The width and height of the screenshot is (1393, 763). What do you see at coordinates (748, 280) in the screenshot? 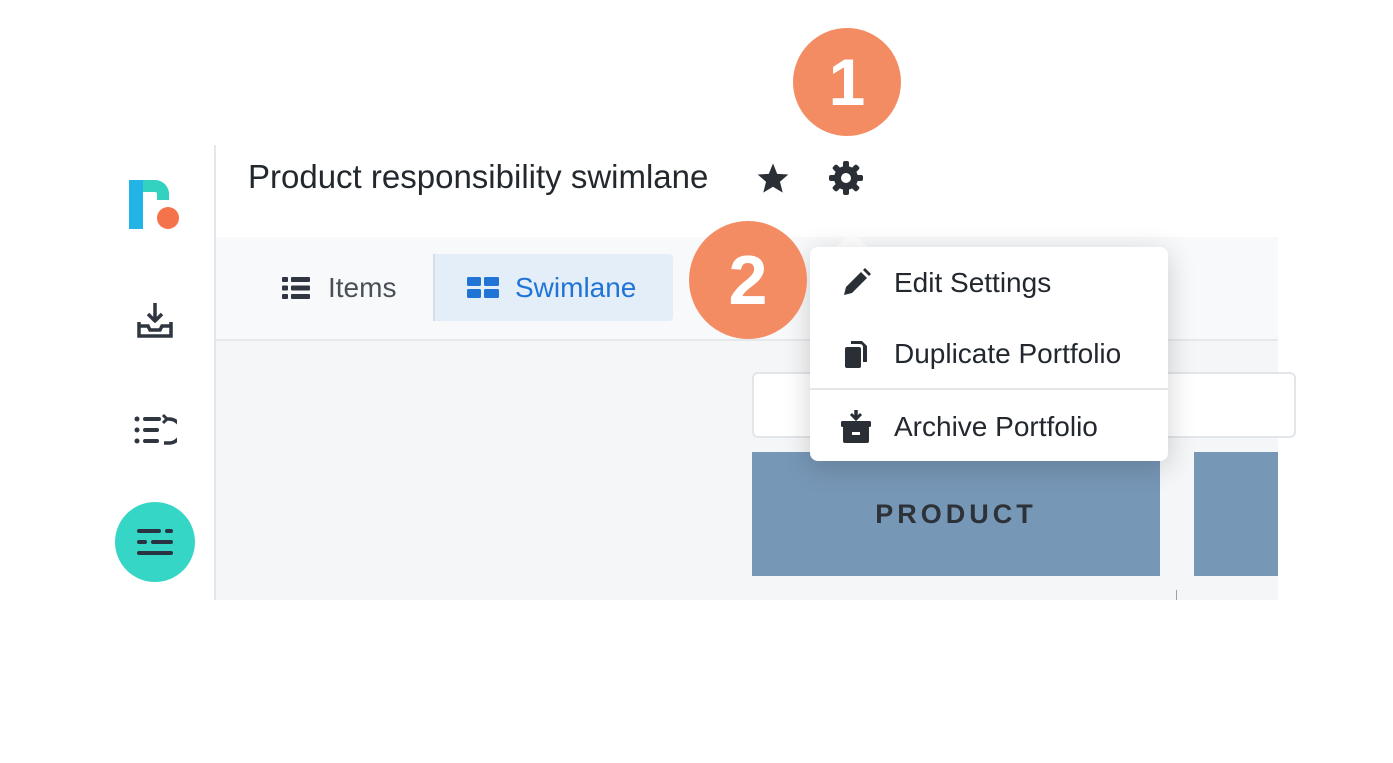
I see `step-badge-2: 2` at bounding box center [748, 280].